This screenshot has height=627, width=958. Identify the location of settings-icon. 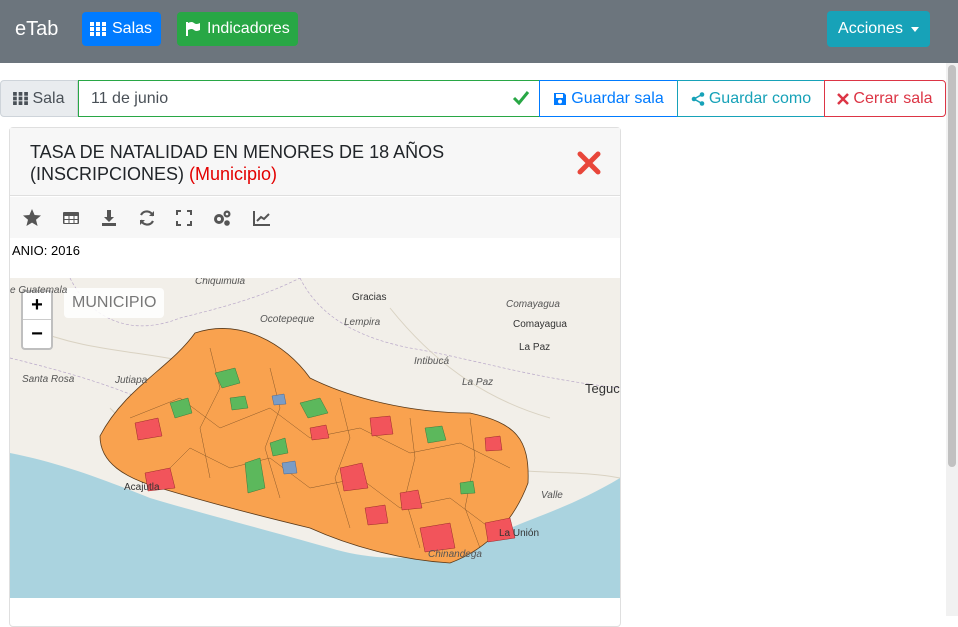
(222, 218).